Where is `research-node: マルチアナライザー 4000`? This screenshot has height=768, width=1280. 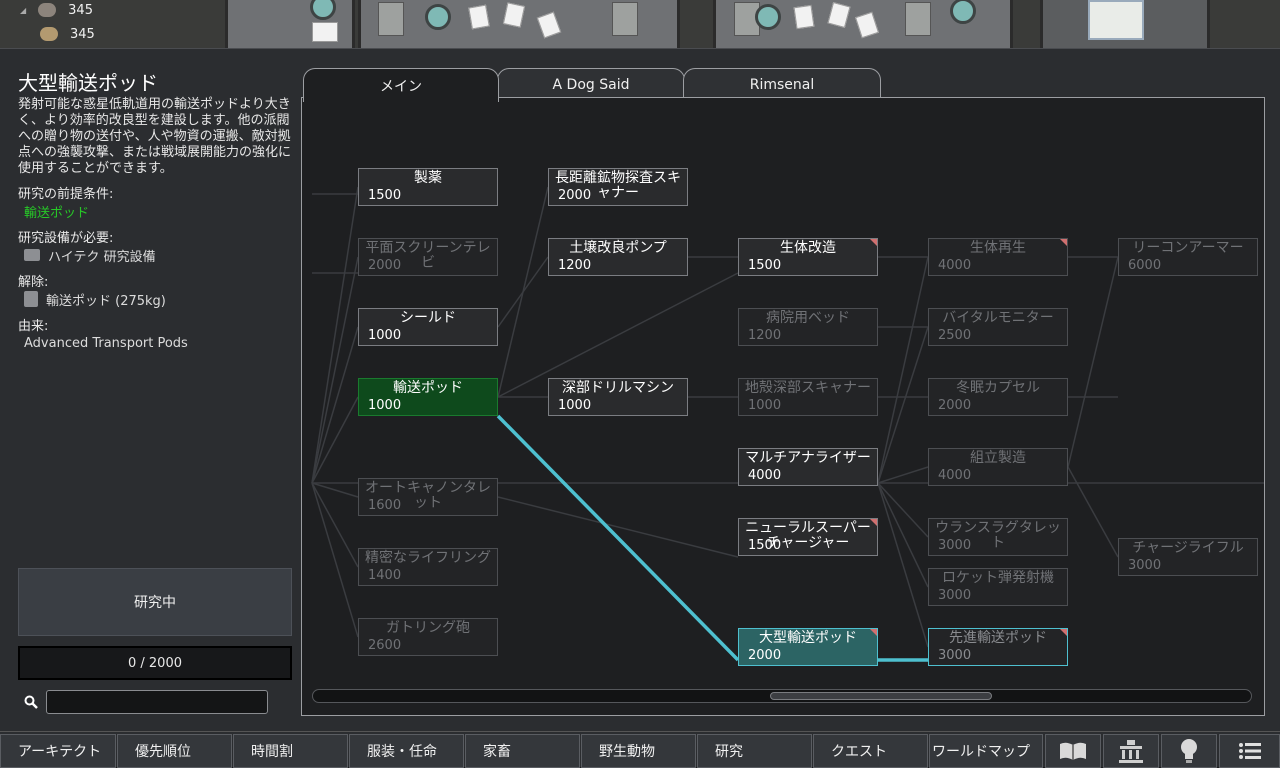 research-node: マルチアナライザー 4000 is located at coordinates (808, 467).